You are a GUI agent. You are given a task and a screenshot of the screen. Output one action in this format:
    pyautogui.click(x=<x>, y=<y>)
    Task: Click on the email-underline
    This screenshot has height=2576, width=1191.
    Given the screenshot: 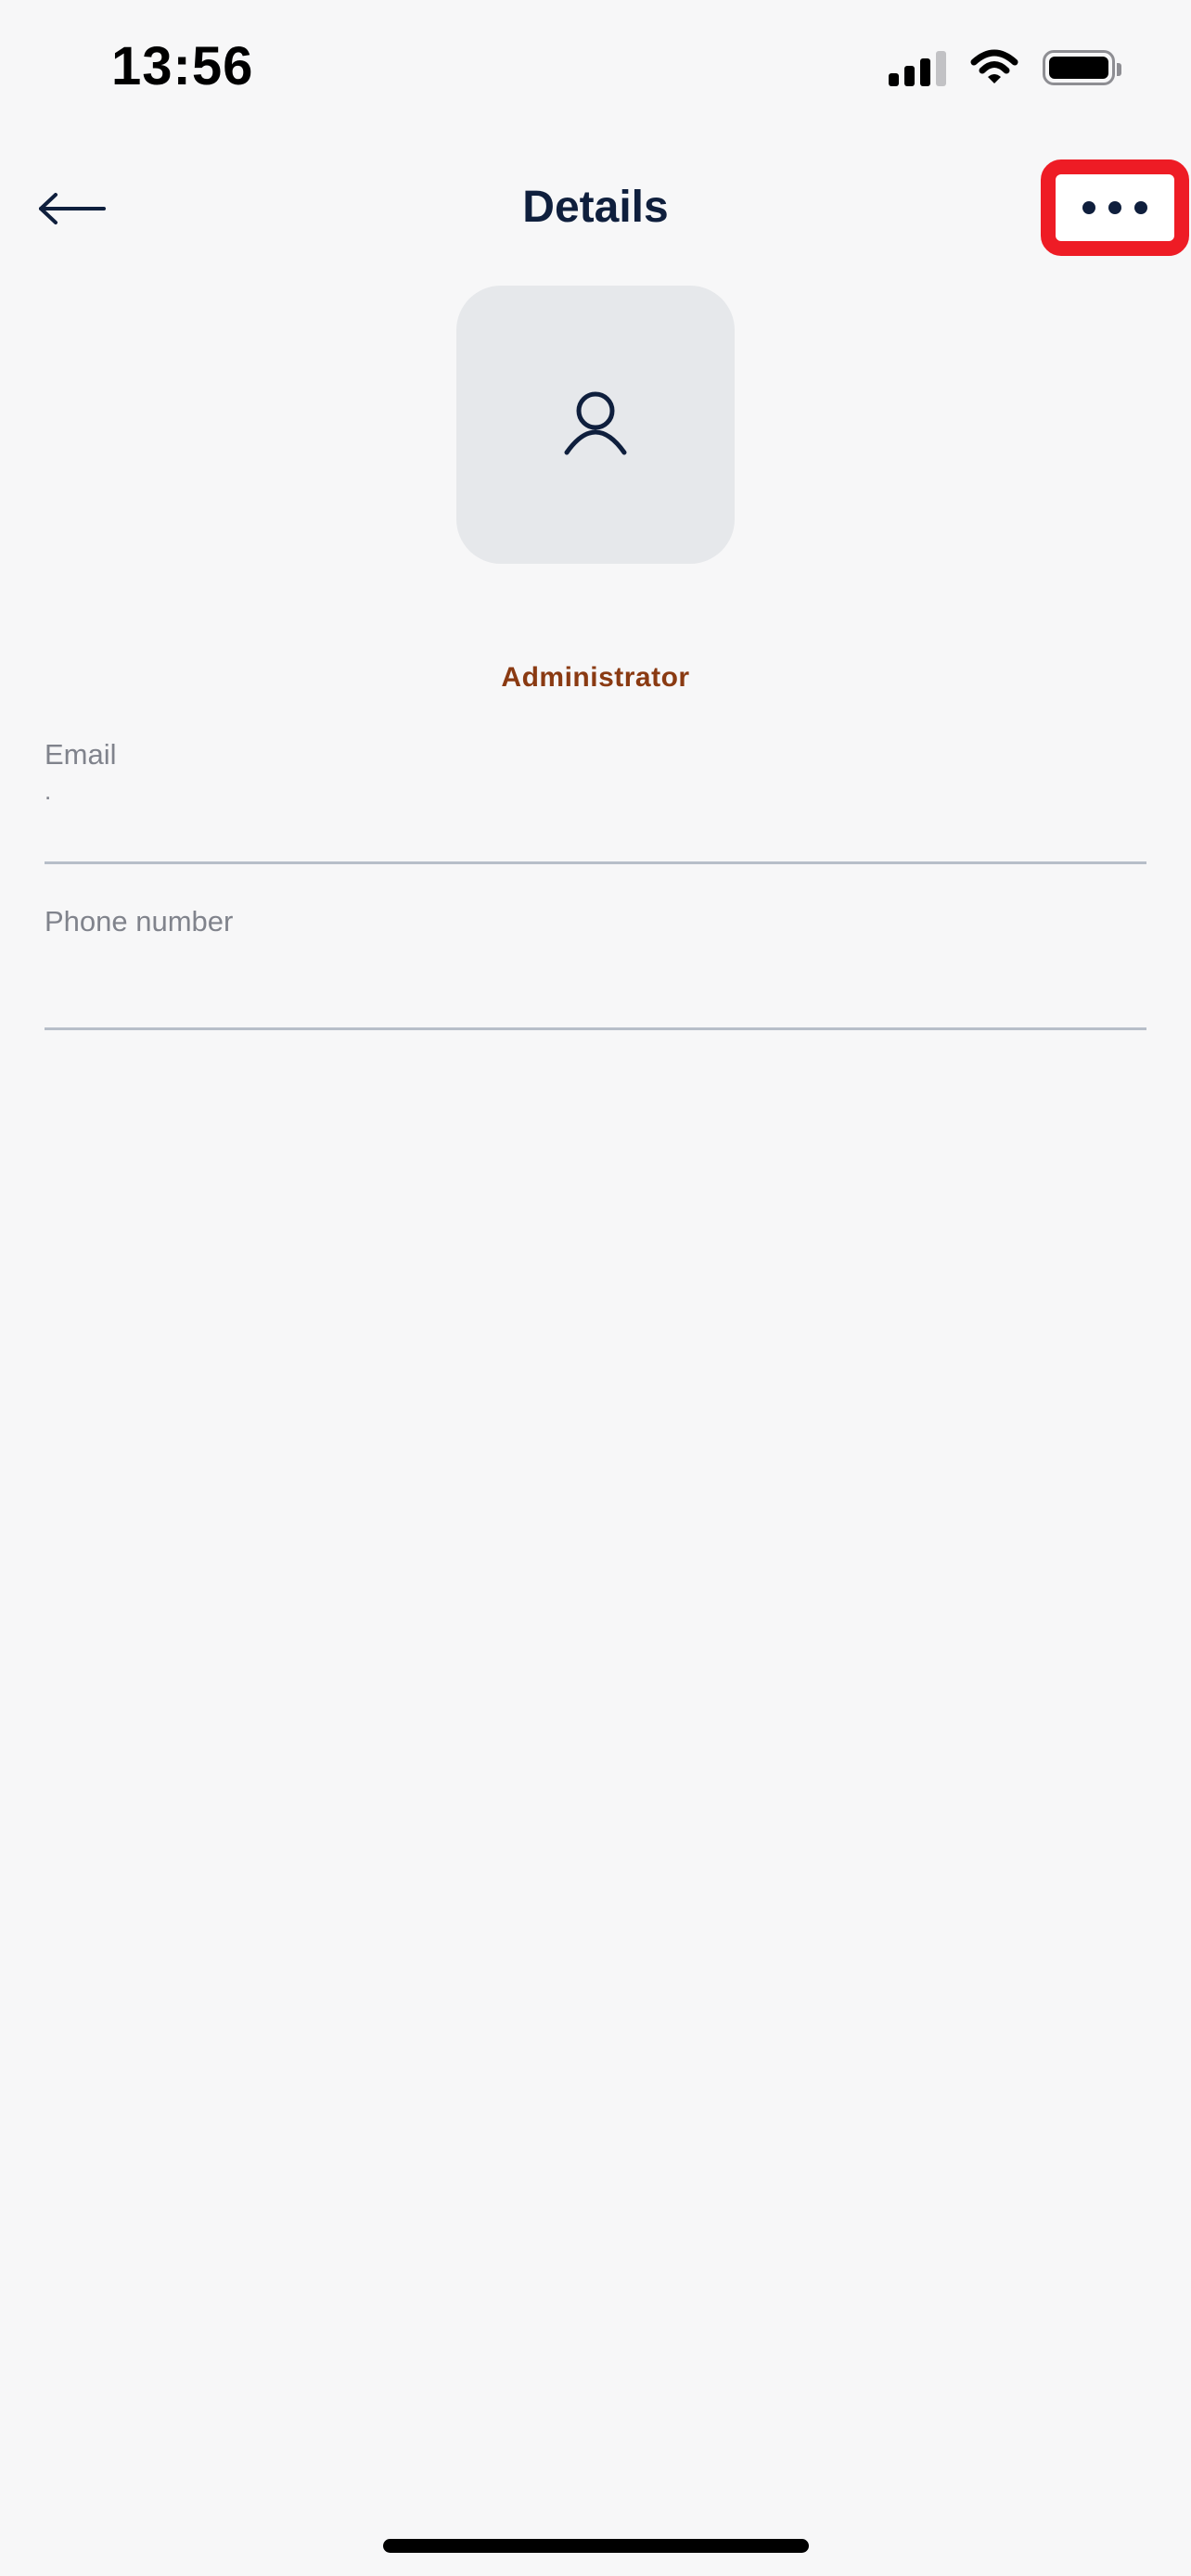 What is the action you would take?
    pyautogui.click(x=595, y=863)
    